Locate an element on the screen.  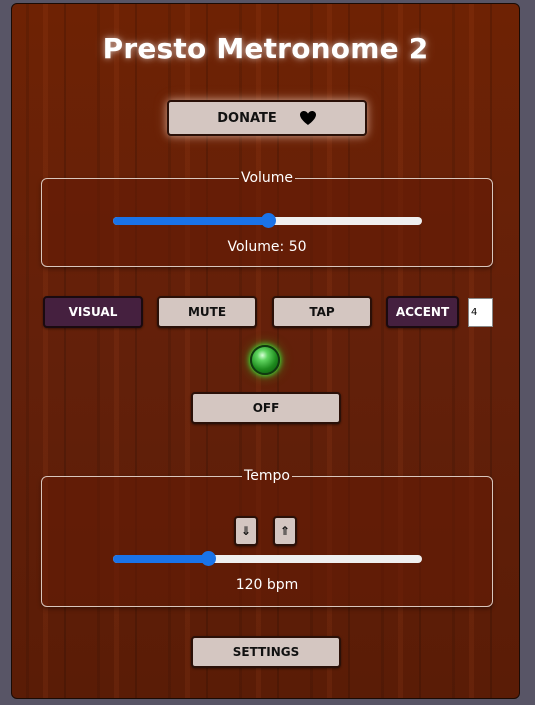
tempo-legend: Tempo is located at coordinates (267, 476).